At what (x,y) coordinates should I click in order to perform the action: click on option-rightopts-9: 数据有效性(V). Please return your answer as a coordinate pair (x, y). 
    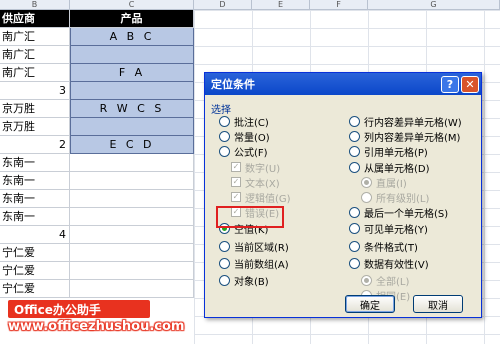
    Looking at the image, I should click on (389, 263).